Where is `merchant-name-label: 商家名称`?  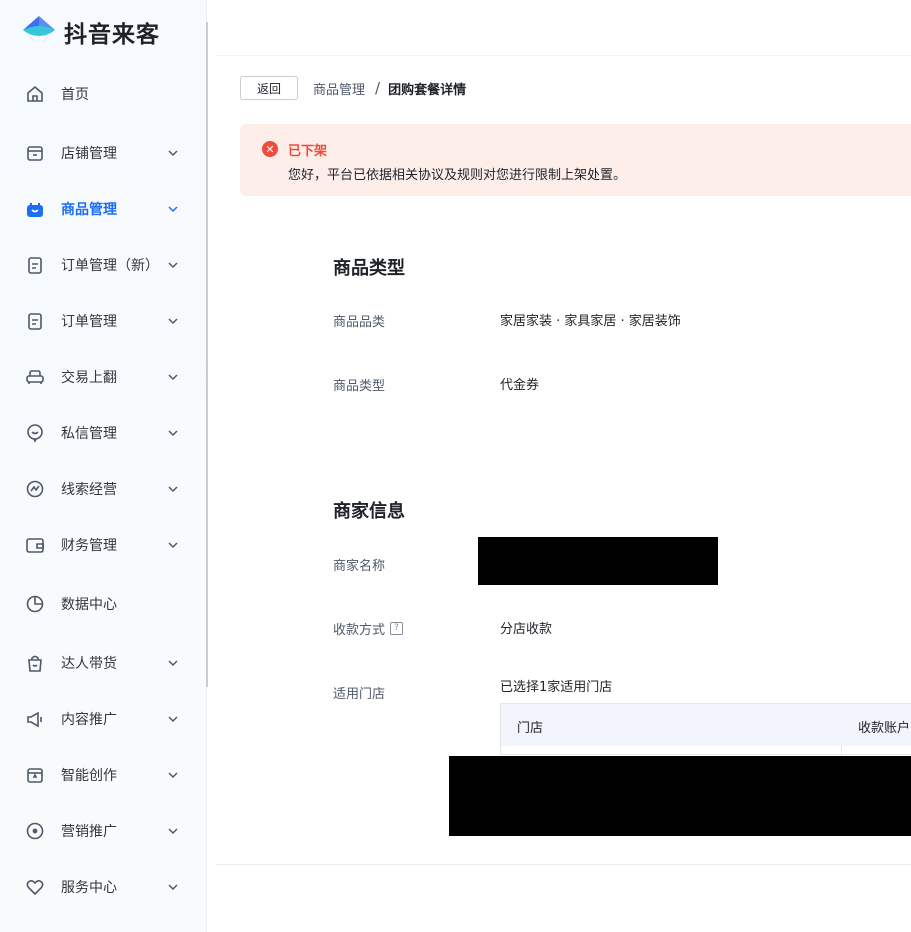
merchant-name-label: 商家名称 is located at coordinates (359, 566).